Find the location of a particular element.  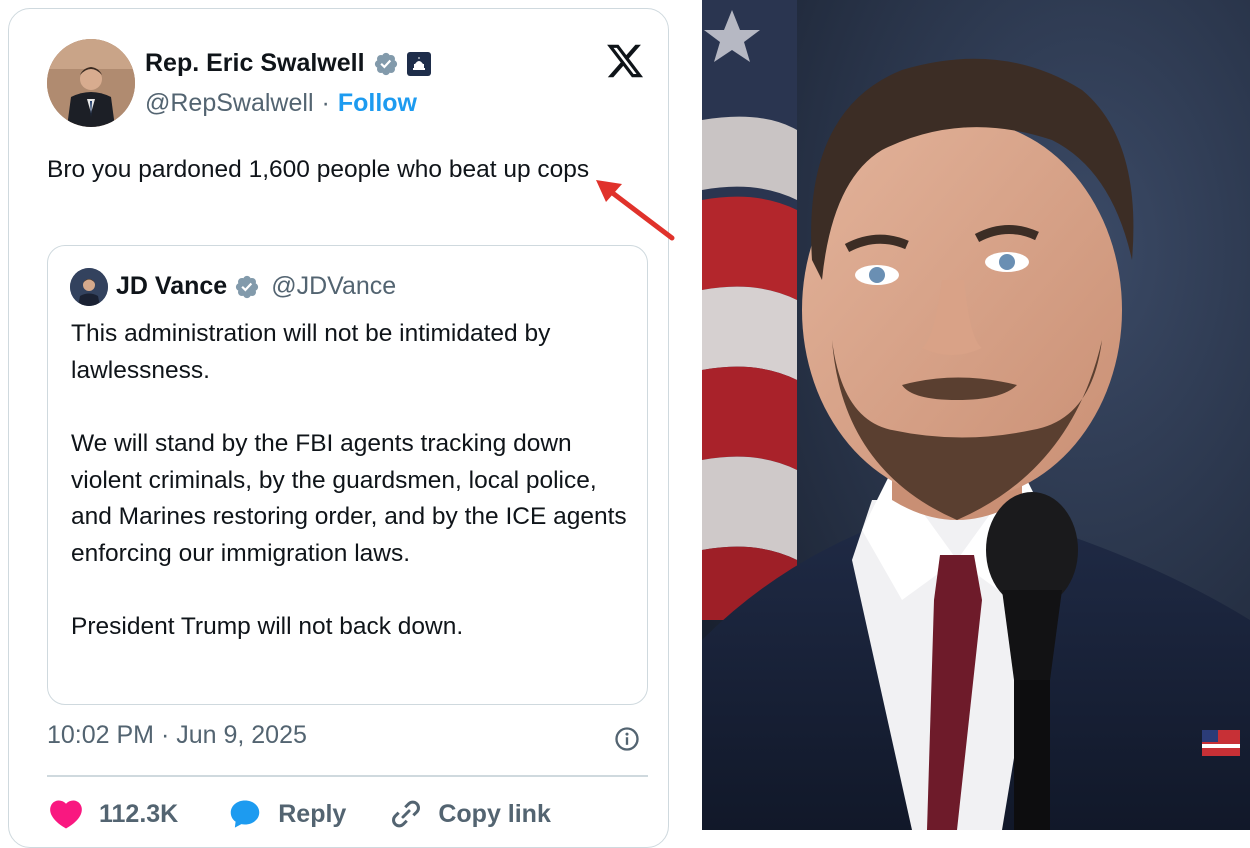

reply-button: Reply is located at coordinates (286, 814).